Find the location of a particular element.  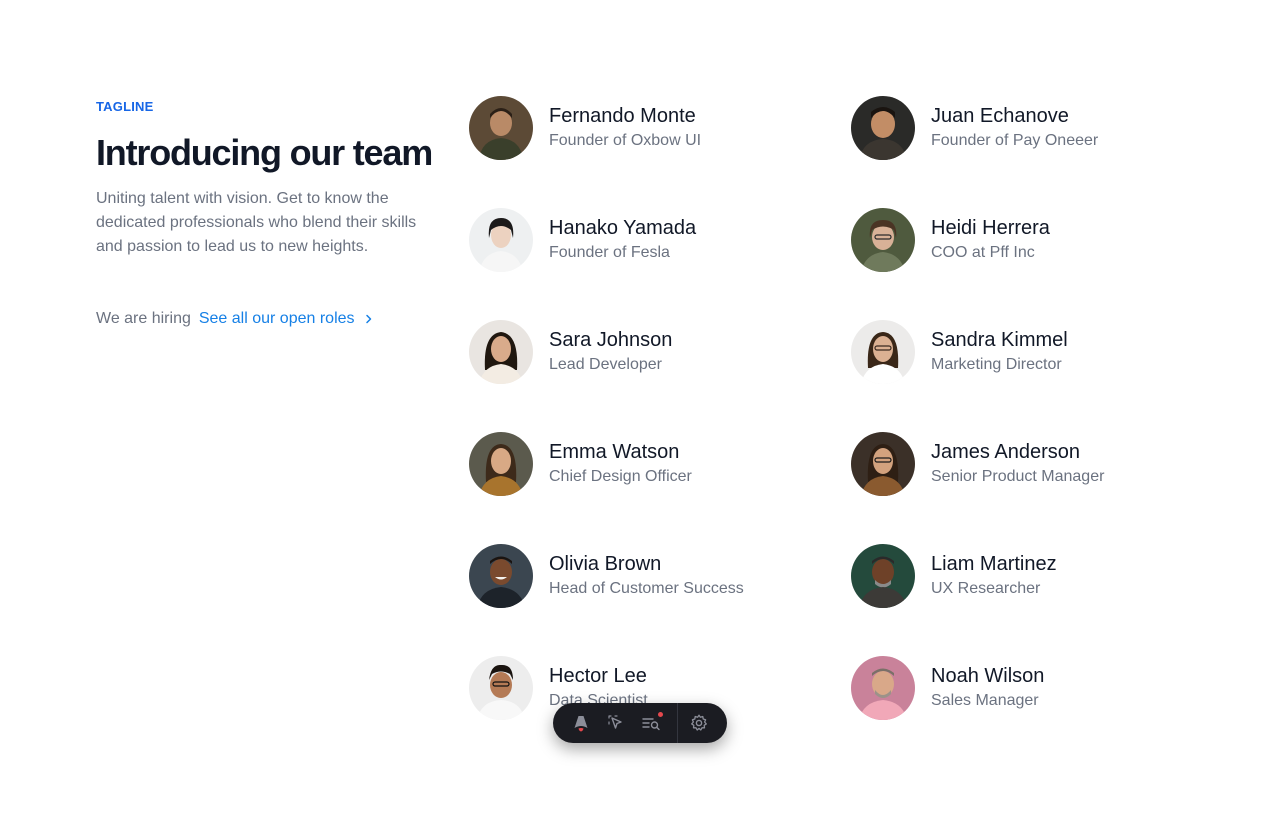

chevron-right-icon is located at coordinates (368, 319).